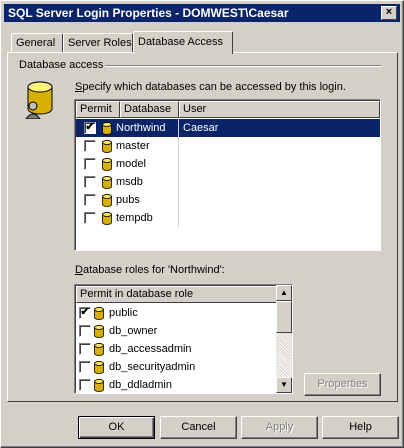 This screenshot has width=404, height=448. I want to click on role-name: db_accessadmin, so click(150, 349).